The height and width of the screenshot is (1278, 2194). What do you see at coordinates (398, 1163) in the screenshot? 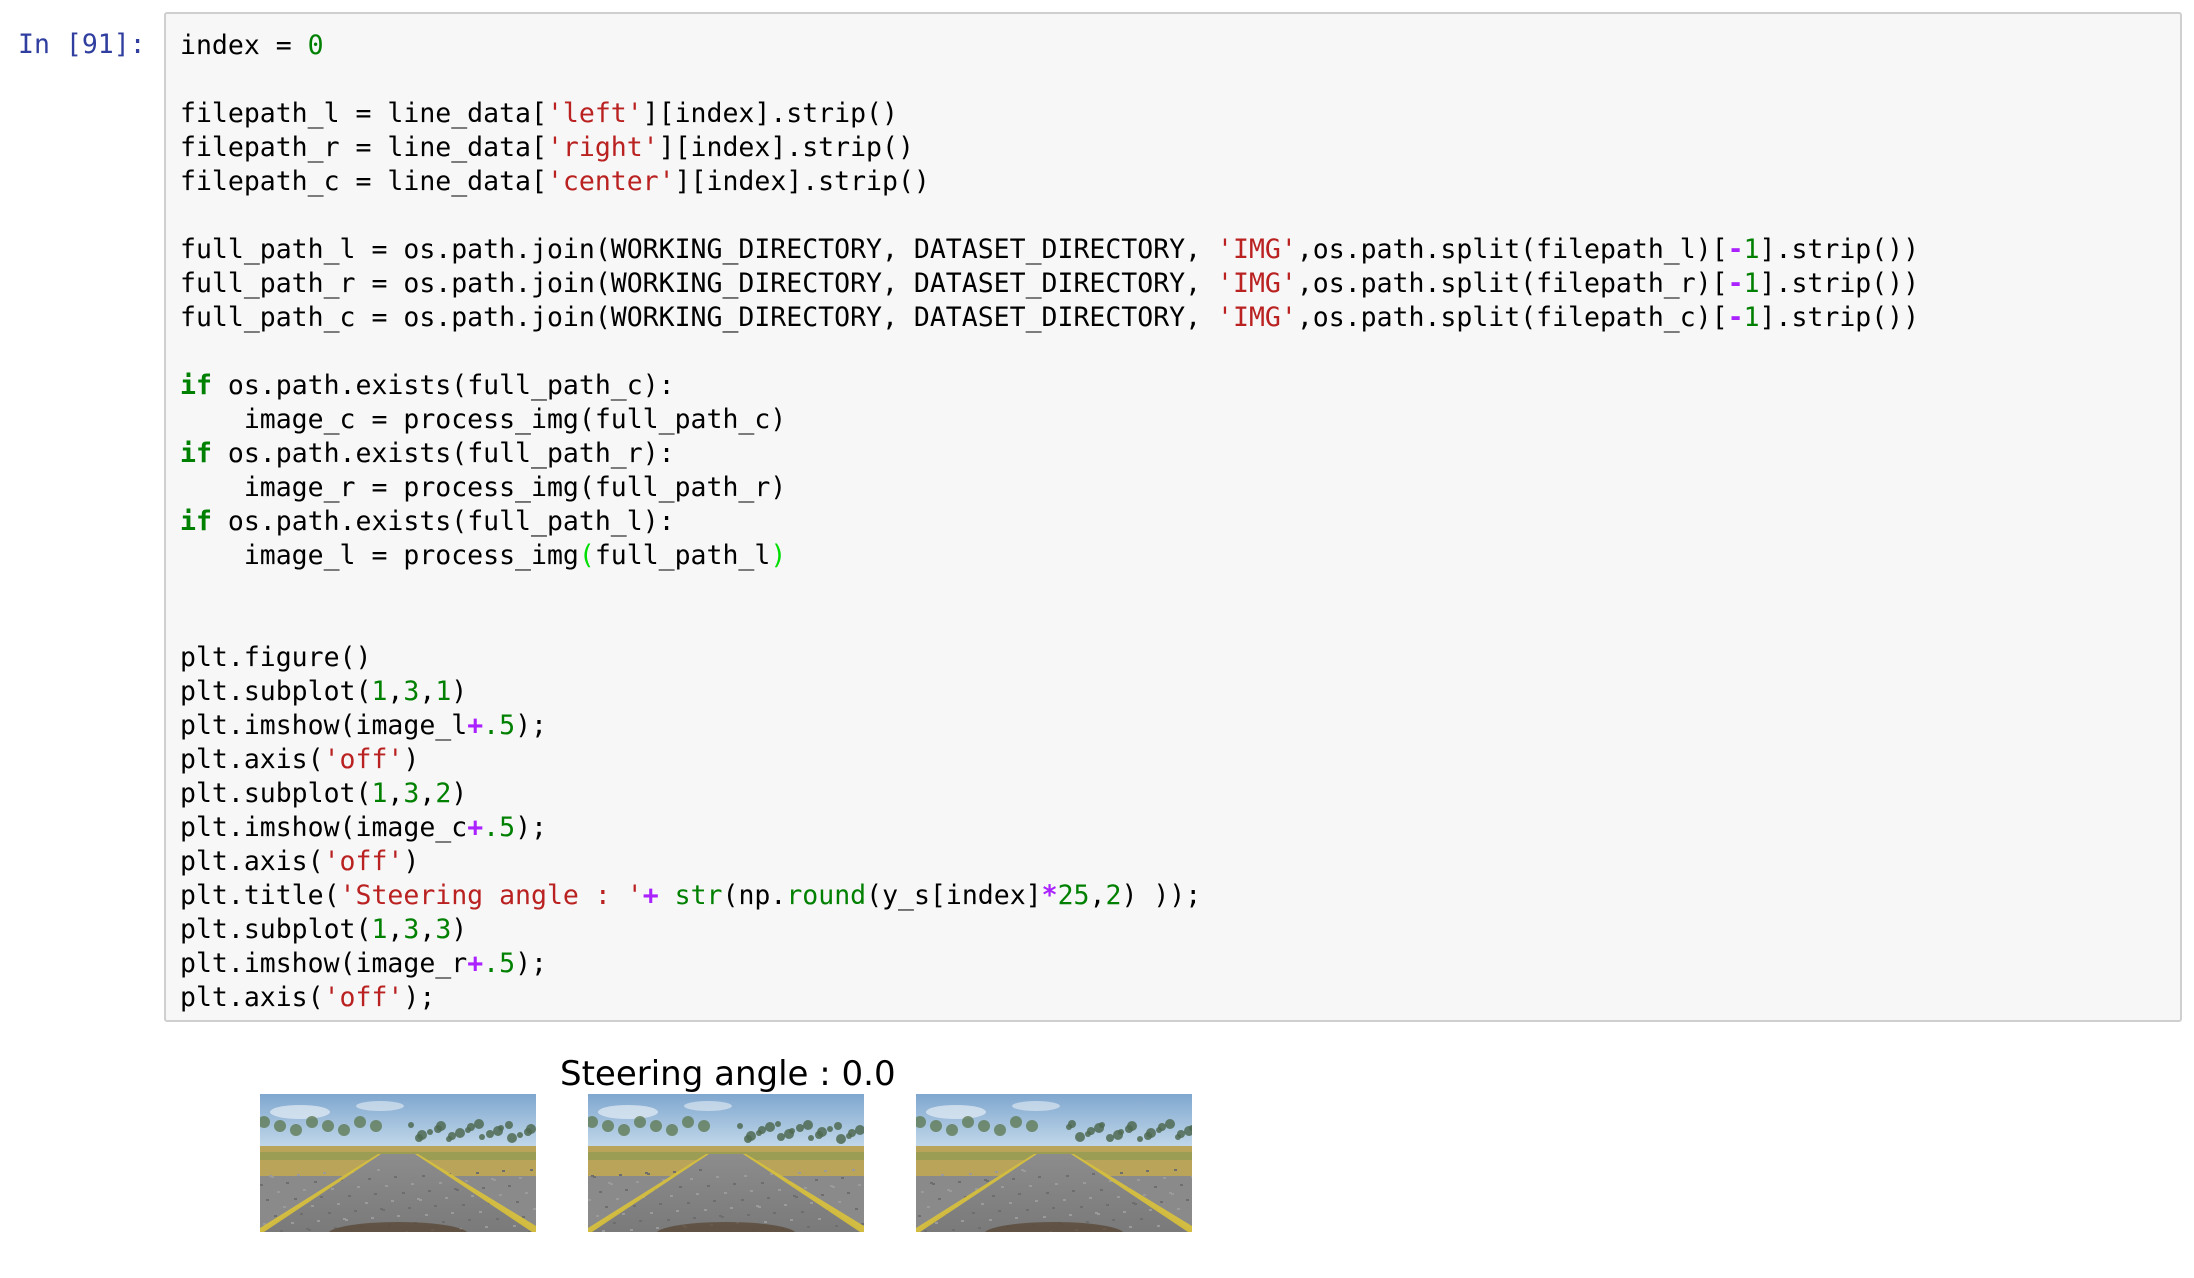
I see `left-camera-image` at bounding box center [398, 1163].